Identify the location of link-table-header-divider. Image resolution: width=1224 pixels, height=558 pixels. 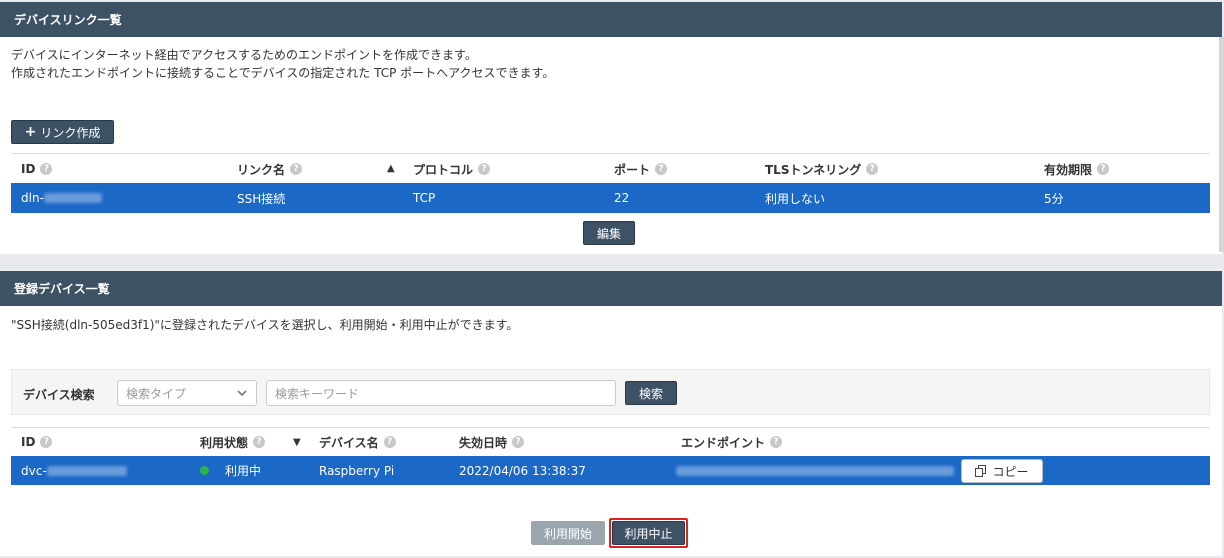
(610, 153).